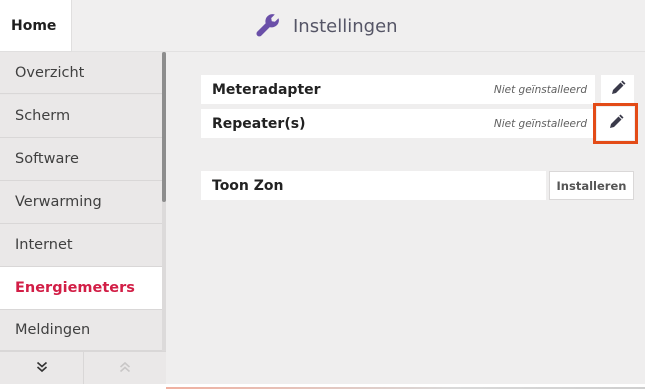  I want to click on list-item-meteradapter: Meteradapter Niet geïnstalleerd, so click(398, 89).